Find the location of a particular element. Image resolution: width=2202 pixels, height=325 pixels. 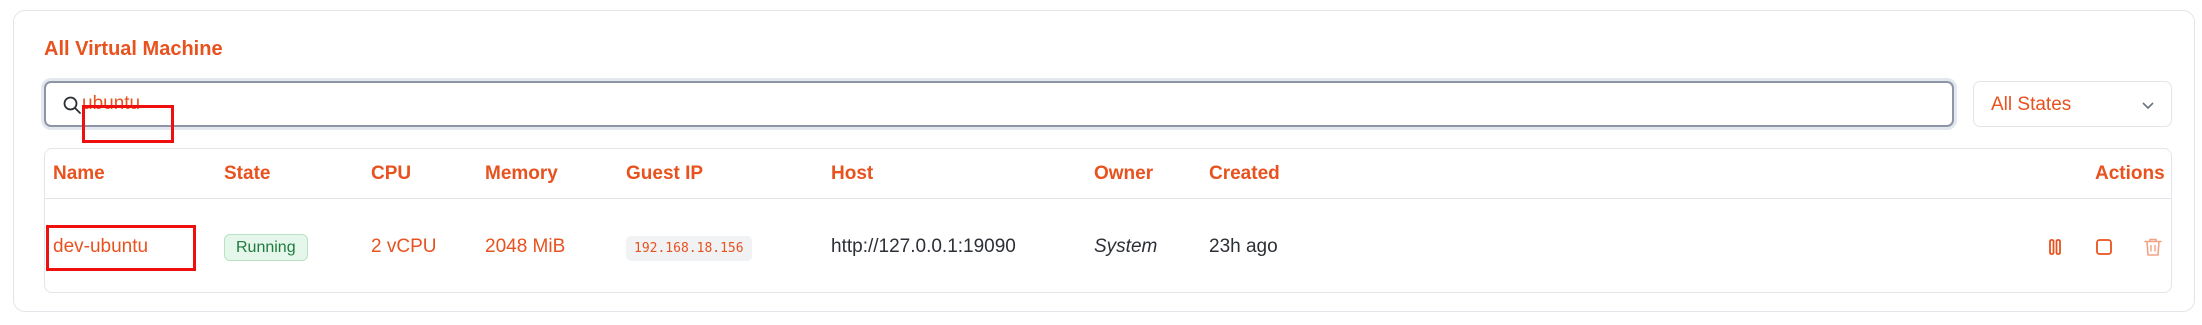

vm-name-link: dev-ubuntu is located at coordinates (100, 247).